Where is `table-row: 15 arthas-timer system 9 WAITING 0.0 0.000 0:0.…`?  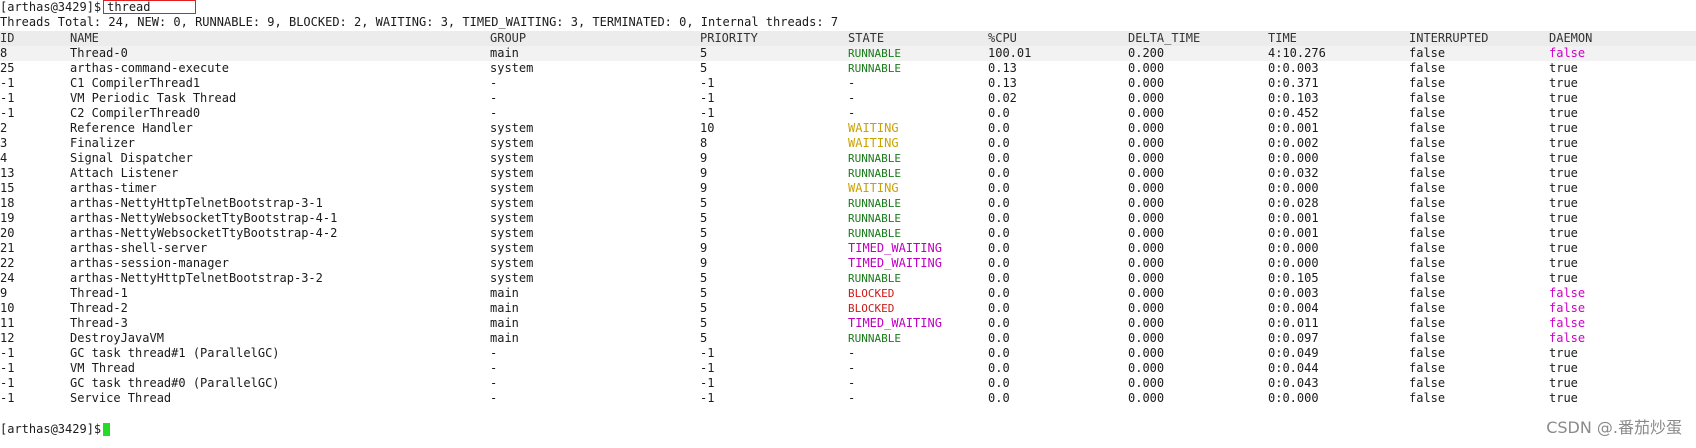 table-row: 15 arthas-timer system 9 WAITING 0.0 0.000 0:0.… is located at coordinates (848, 188).